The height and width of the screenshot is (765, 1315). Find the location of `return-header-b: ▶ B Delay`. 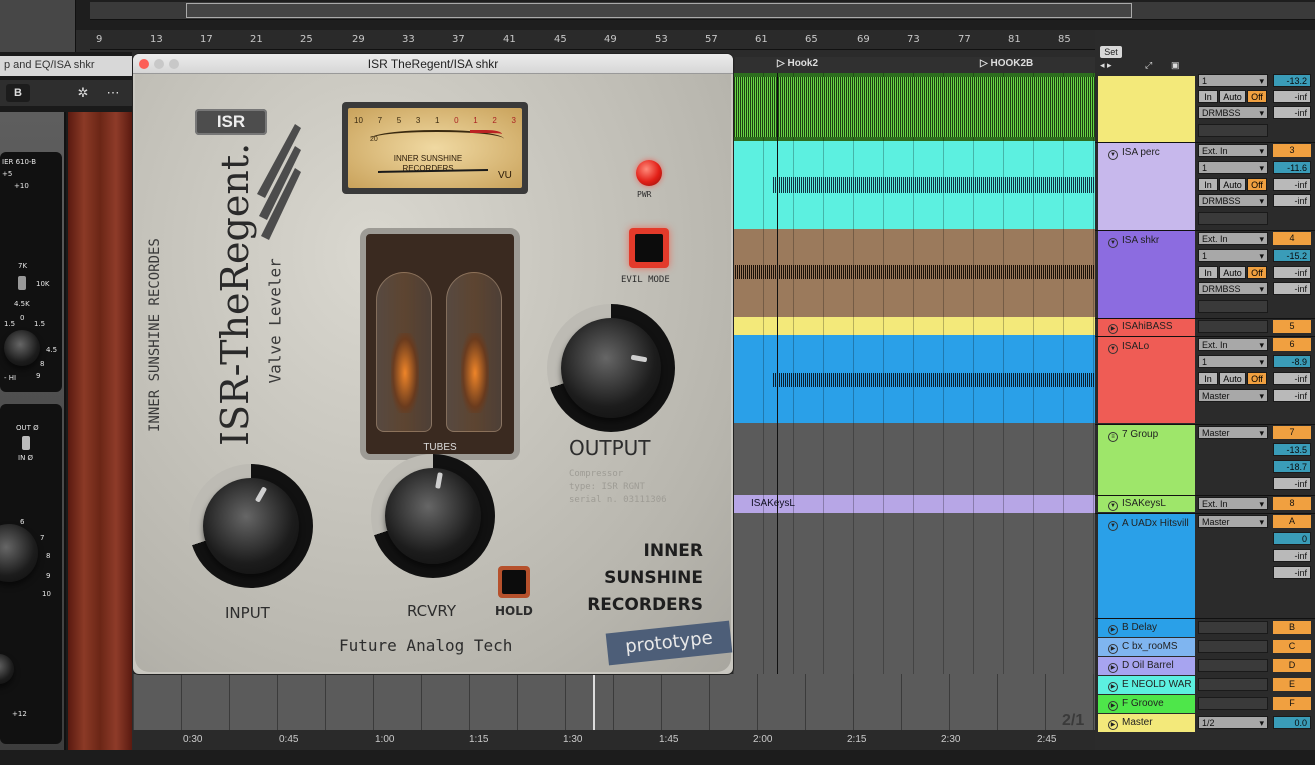

return-header-b: ▶ B Delay is located at coordinates (1146, 628).